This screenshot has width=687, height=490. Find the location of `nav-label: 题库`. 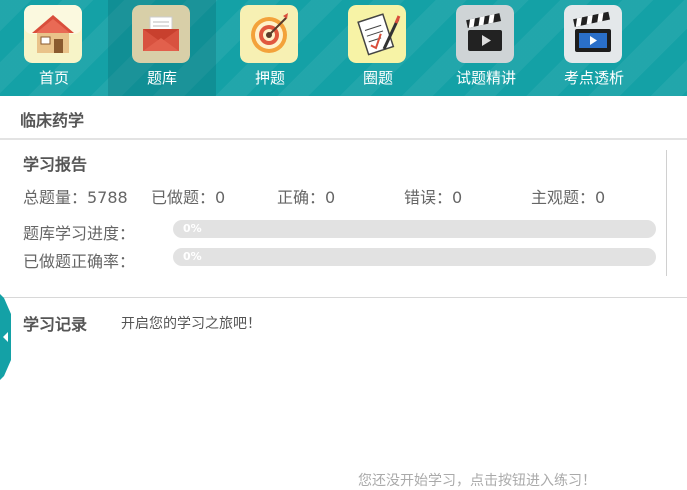

nav-label: 题库 is located at coordinates (161, 78).